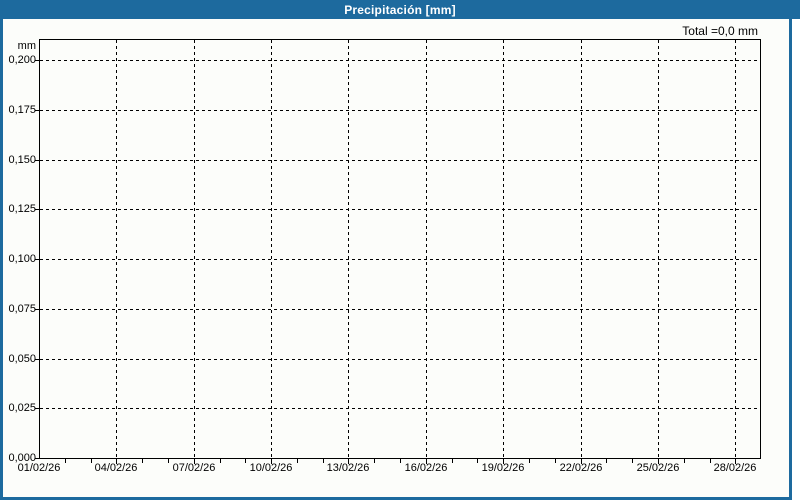 Image resolution: width=800 pixels, height=500 pixels. I want to click on y-axis-label: 0,050, so click(22, 359).